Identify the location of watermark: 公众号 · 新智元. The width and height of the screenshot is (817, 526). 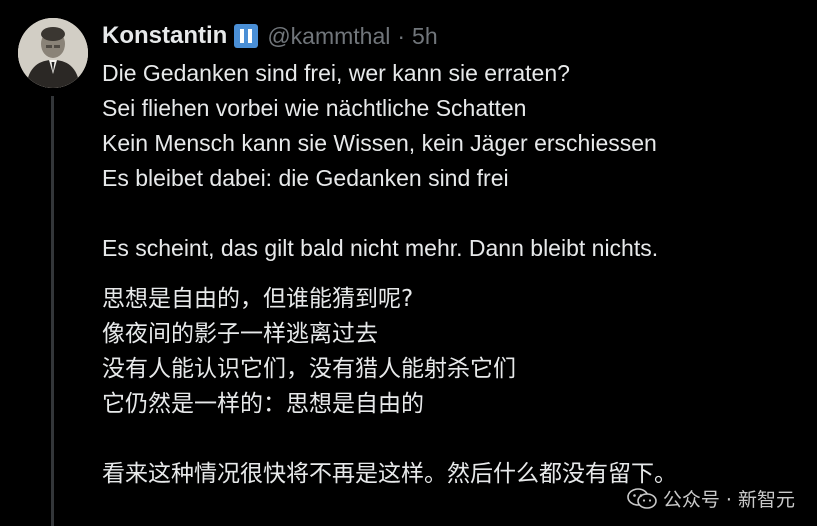
(711, 498).